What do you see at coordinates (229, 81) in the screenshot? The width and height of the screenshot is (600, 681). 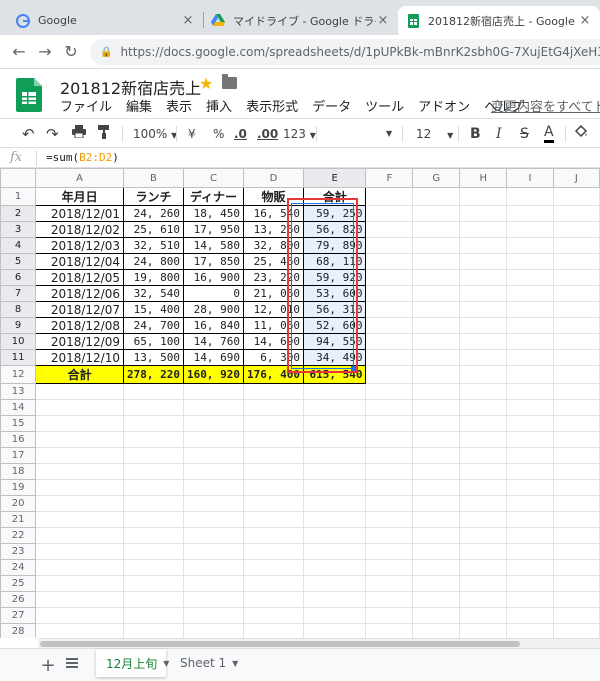 I see `folder-icon` at bounding box center [229, 81].